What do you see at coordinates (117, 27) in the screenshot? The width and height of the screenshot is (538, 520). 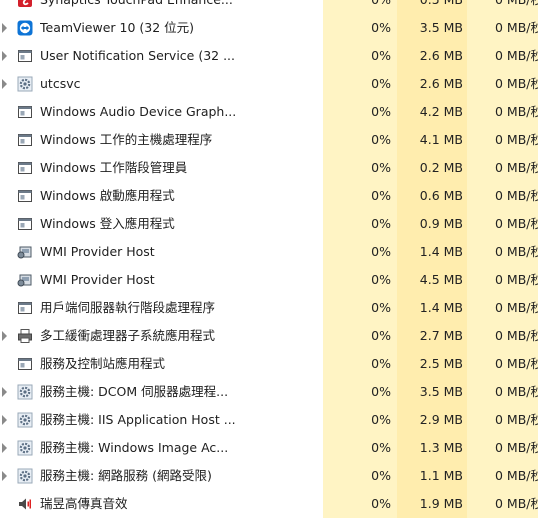 I see `process-name: TeamViewer 10 (32 位元)` at bounding box center [117, 27].